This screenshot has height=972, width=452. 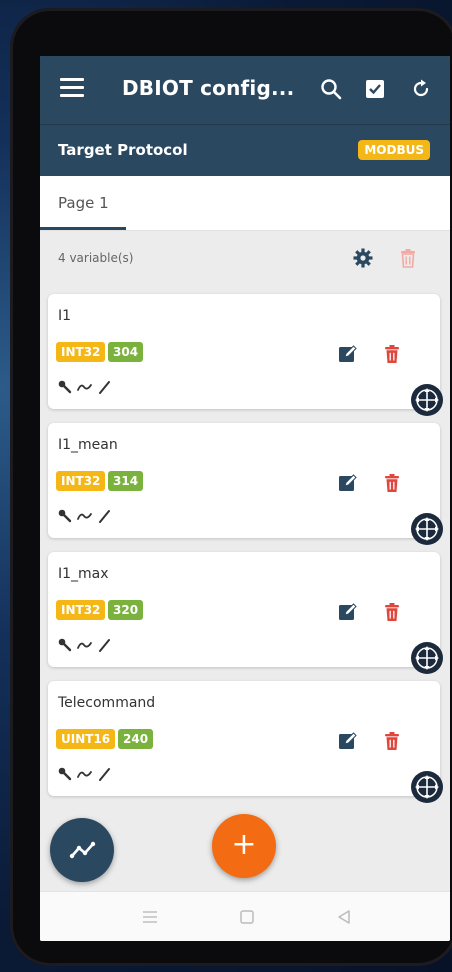 I want to click on variable-address-badge: 320, so click(x=126, y=610).